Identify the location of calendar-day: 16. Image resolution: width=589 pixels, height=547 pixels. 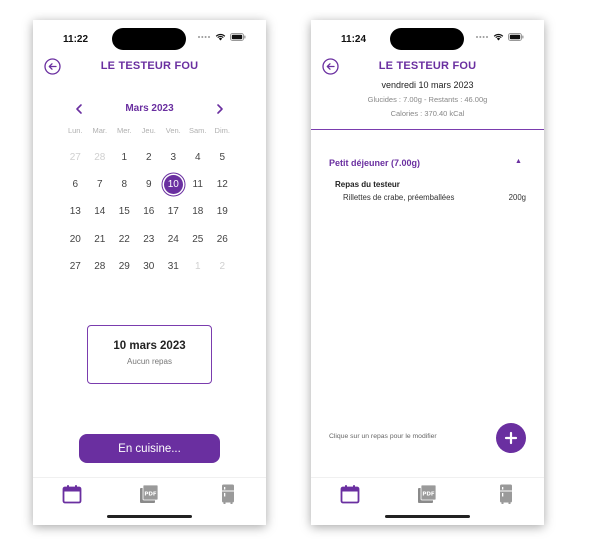
(149, 211).